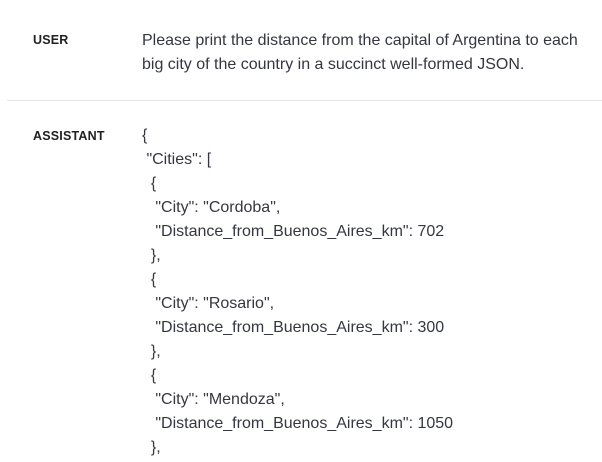 The height and width of the screenshot is (462, 602). Describe the element at coordinates (51, 40) in the screenshot. I see `user-role-label: USER` at that location.